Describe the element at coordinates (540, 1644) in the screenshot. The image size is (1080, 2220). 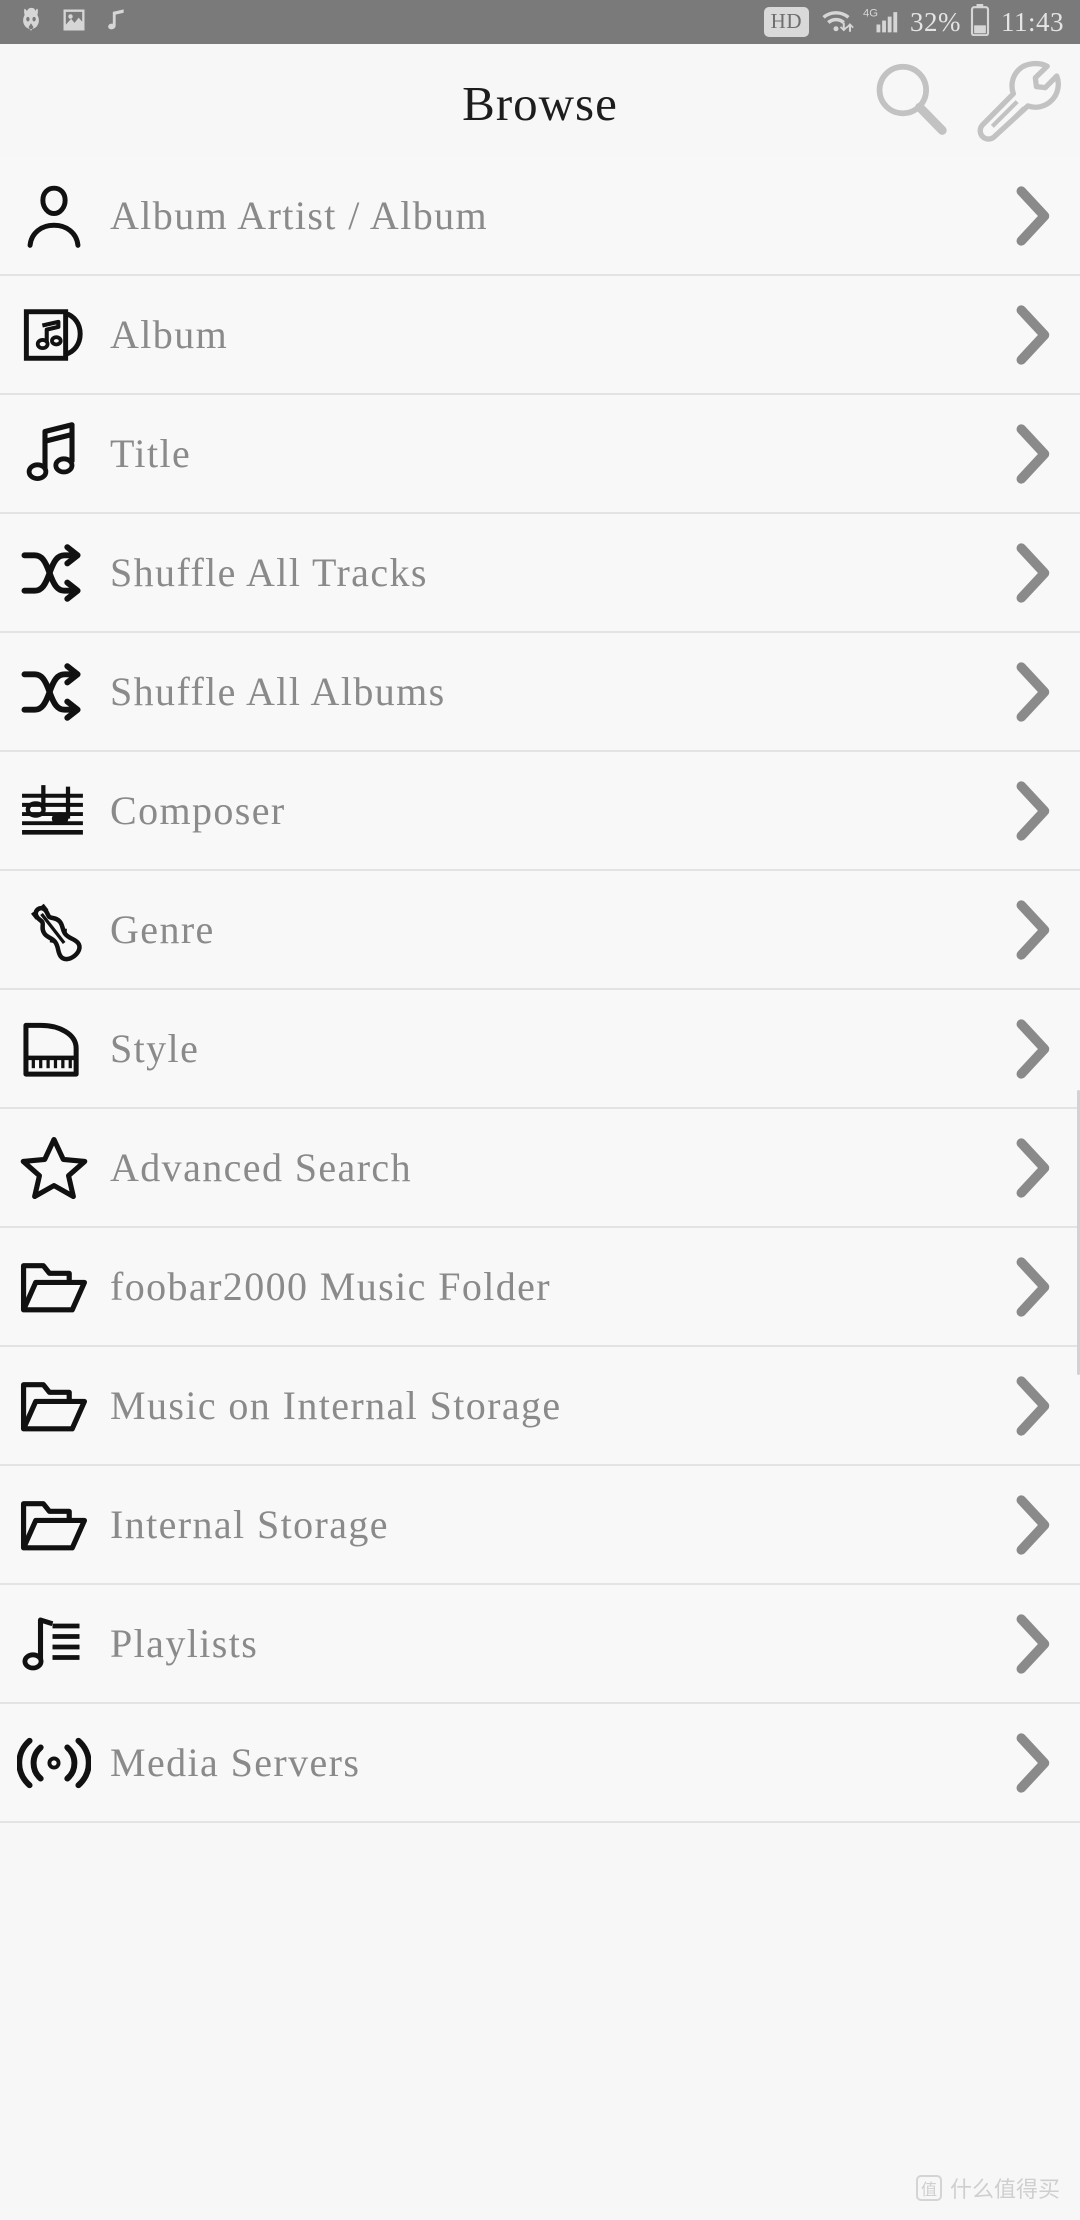
I see `list-item-playlists: Playlists` at that location.